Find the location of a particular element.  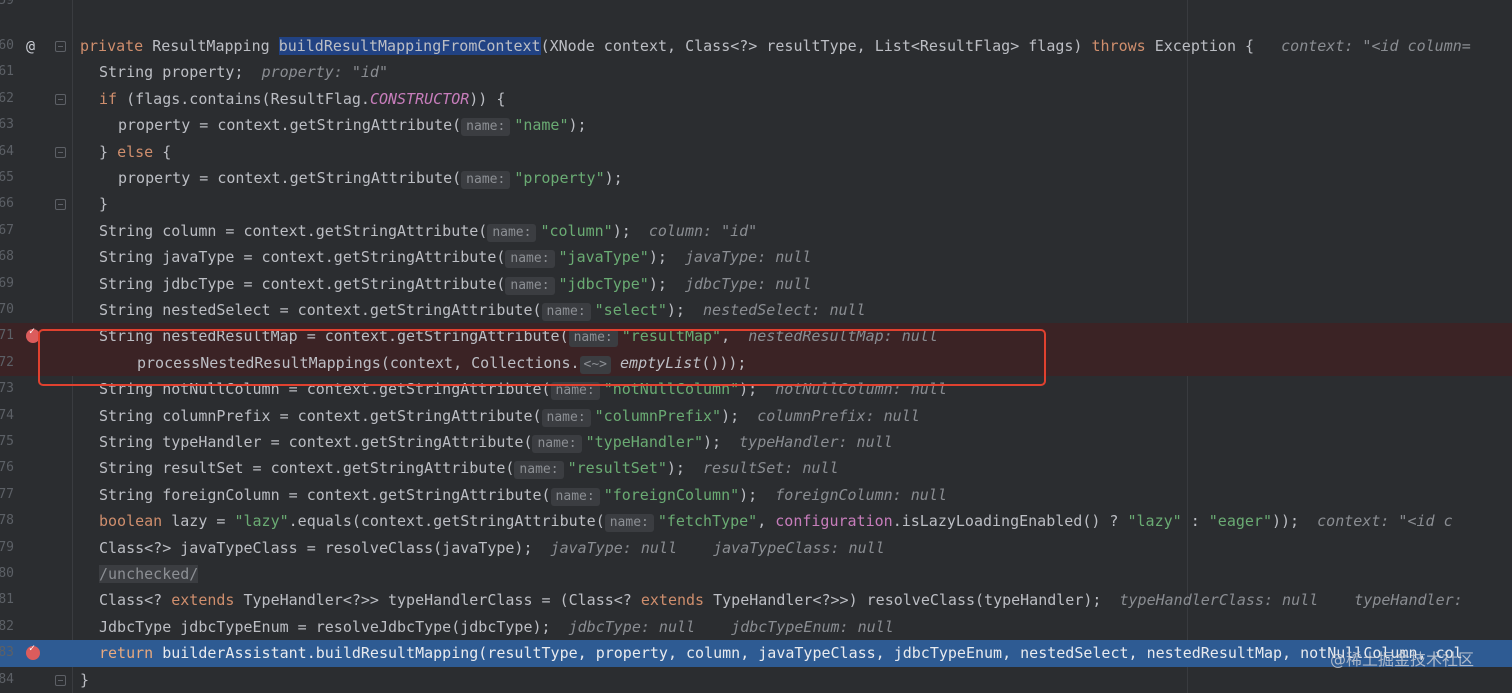

line-number: 80 is located at coordinates (7, 573).